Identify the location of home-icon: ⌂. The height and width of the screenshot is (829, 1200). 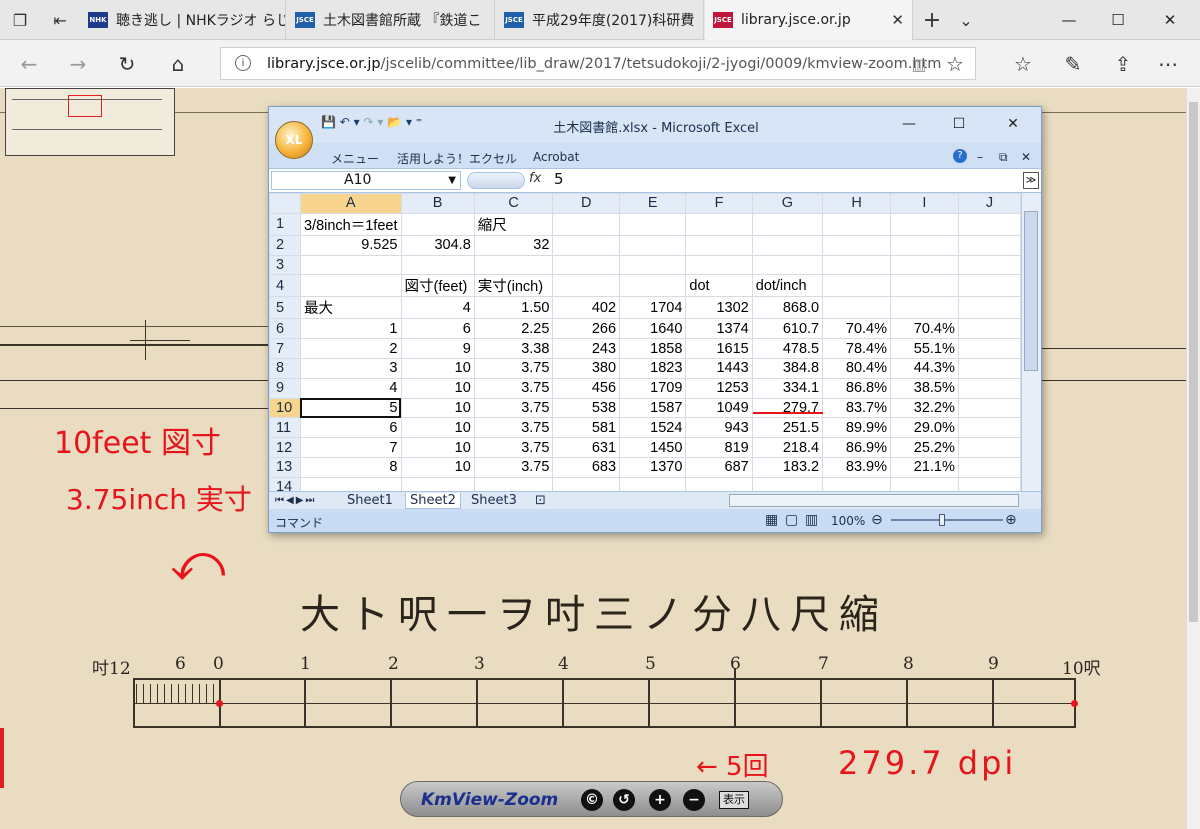
(178, 64).